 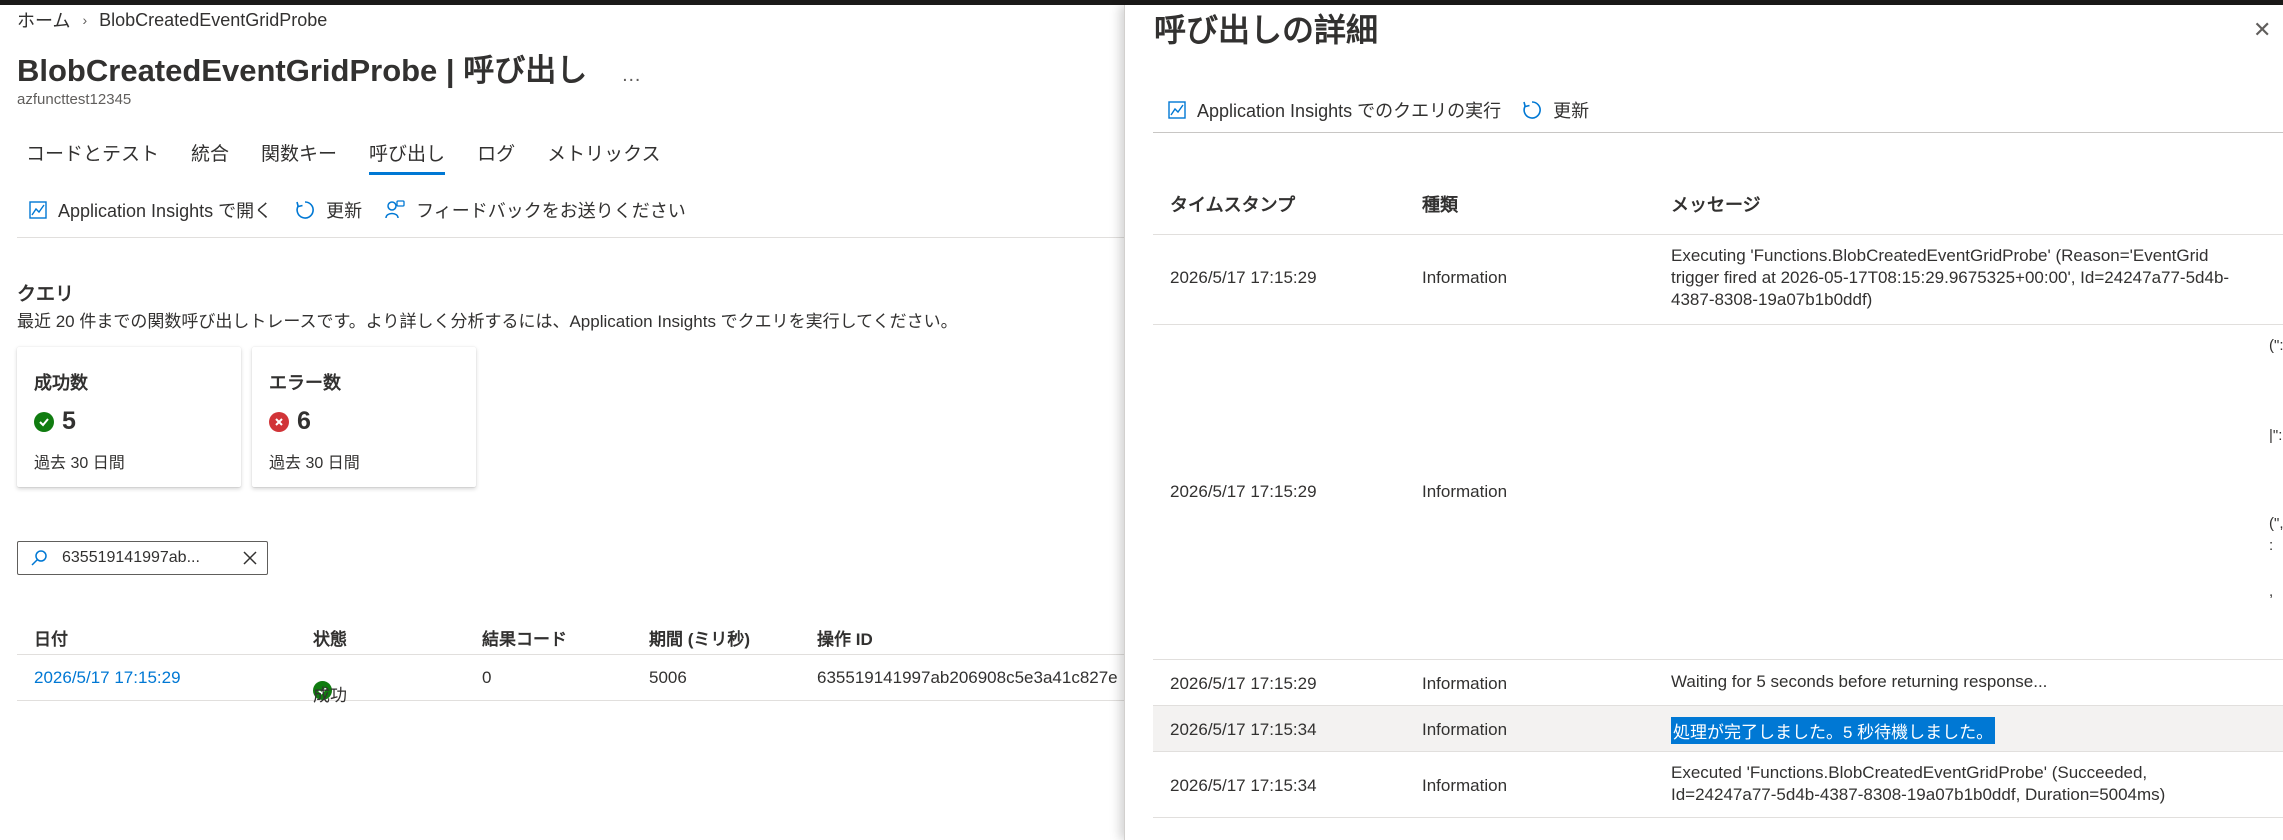 What do you see at coordinates (2262, 30) in the screenshot?
I see `close-panel-button: ✕` at bounding box center [2262, 30].